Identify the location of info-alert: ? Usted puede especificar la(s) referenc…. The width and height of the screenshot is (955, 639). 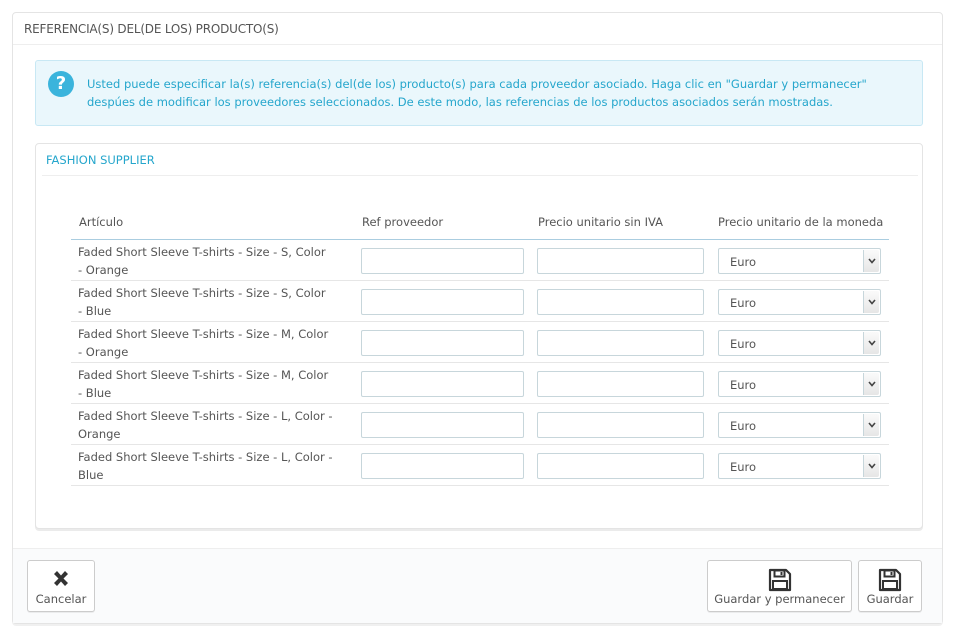
(479, 93).